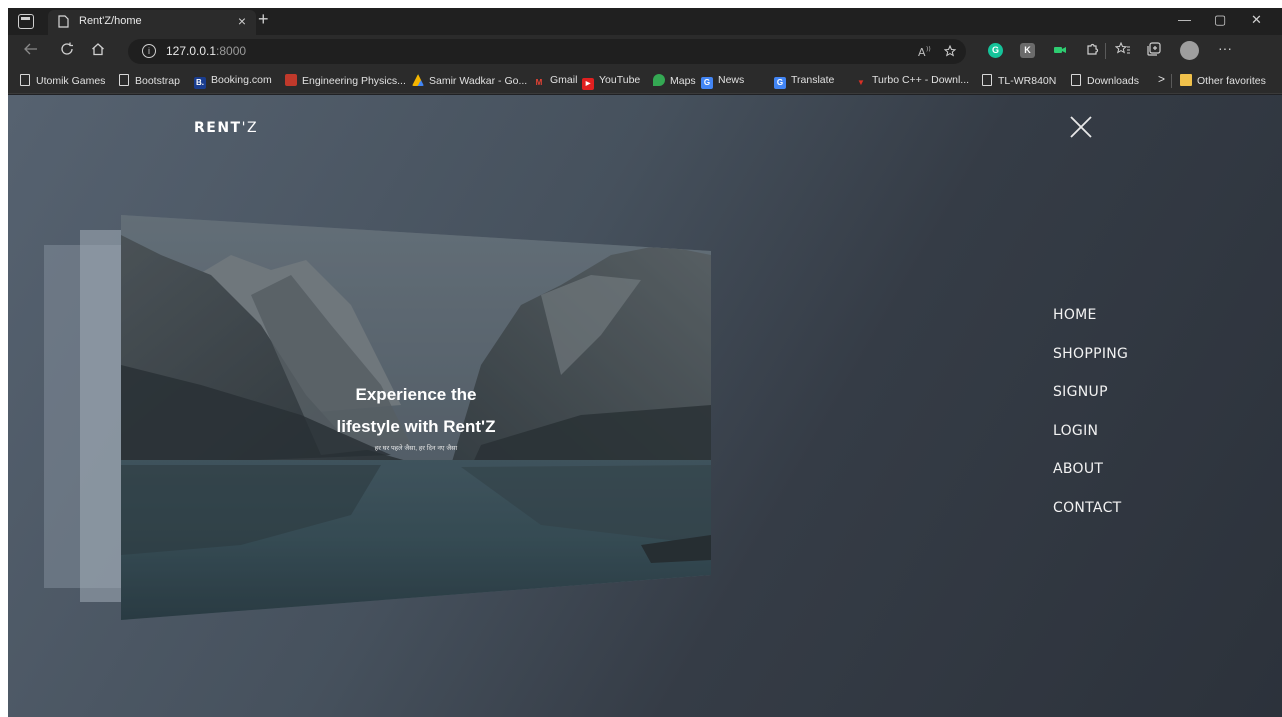  What do you see at coordinates (547, 51) in the screenshot?
I see `address-bar: i 127.0.0.1:8000 A ))` at bounding box center [547, 51].